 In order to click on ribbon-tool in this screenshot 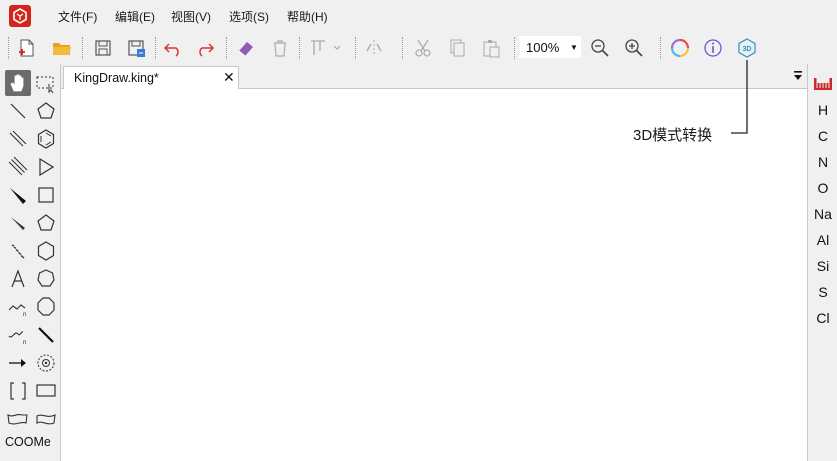, I will do `click(18, 419)`.